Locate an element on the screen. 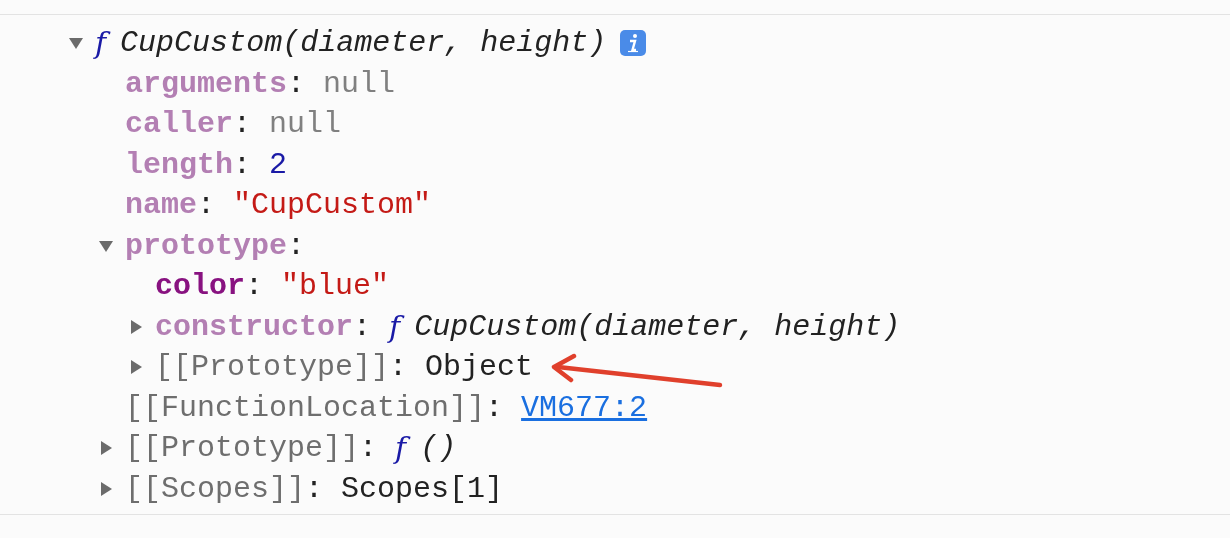 The height and width of the screenshot is (538, 1230). property-key: color is located at coordinates (200, 286).